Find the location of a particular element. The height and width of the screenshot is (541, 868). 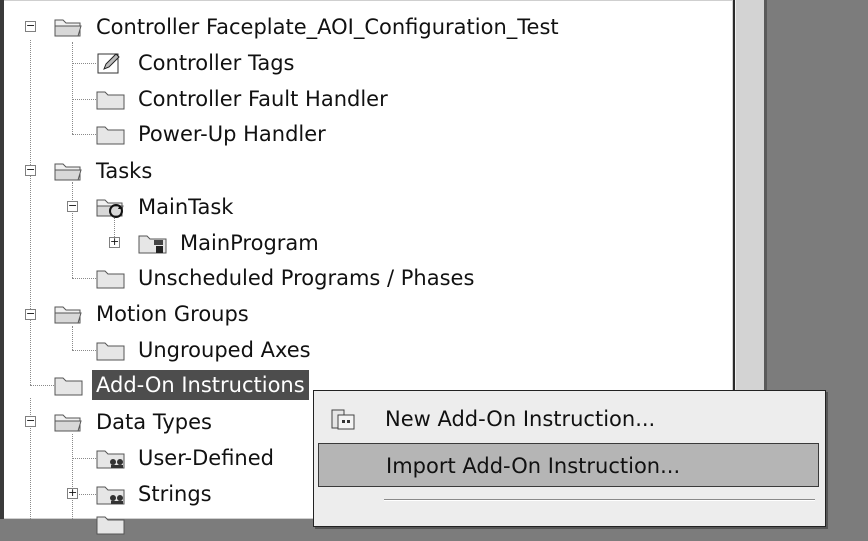

tree-node-user-defined: User-Defined is located at coordinates (186, 458).